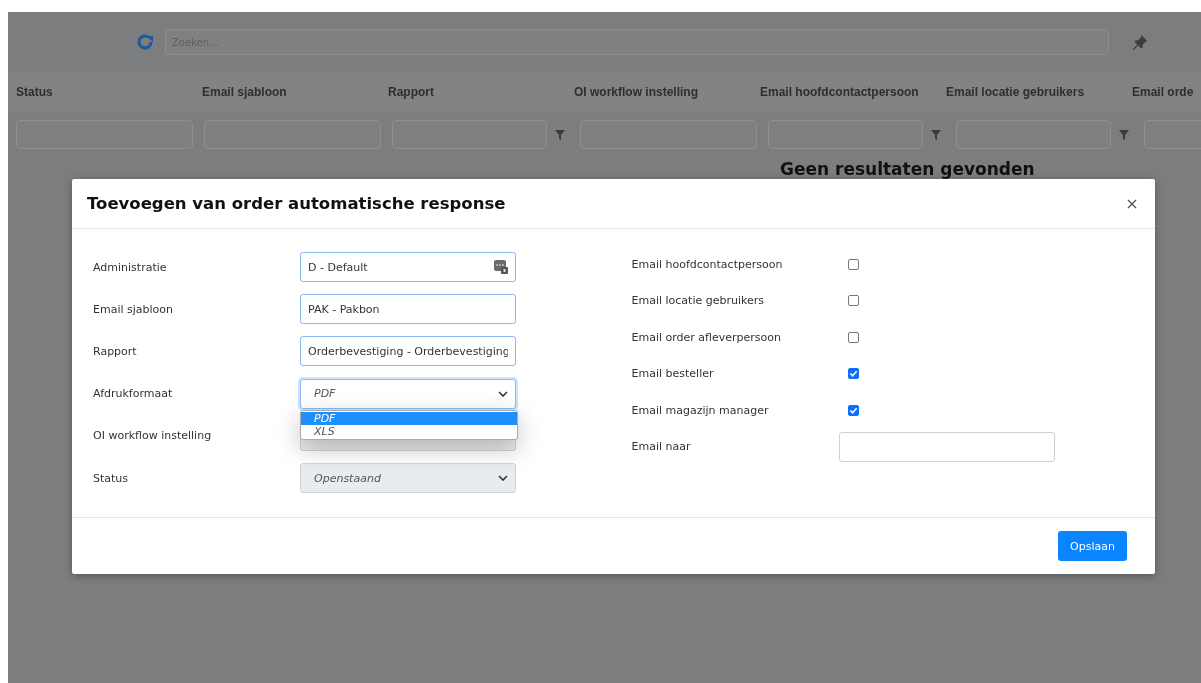  I want to click on field-label: OI workflow instelling, so click(153, 436).